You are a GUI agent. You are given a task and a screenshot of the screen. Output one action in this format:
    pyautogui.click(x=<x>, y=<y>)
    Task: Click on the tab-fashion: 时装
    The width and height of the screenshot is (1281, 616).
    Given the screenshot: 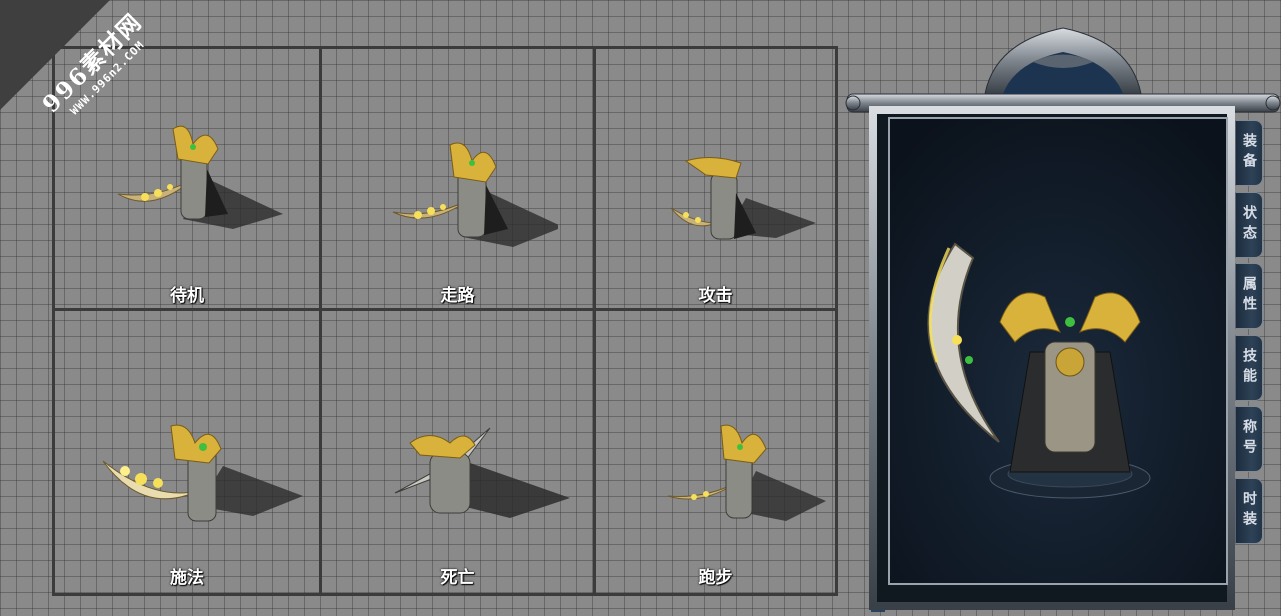 What is the action you would take?
    pyautogui.click(x=1249, y=510)
    